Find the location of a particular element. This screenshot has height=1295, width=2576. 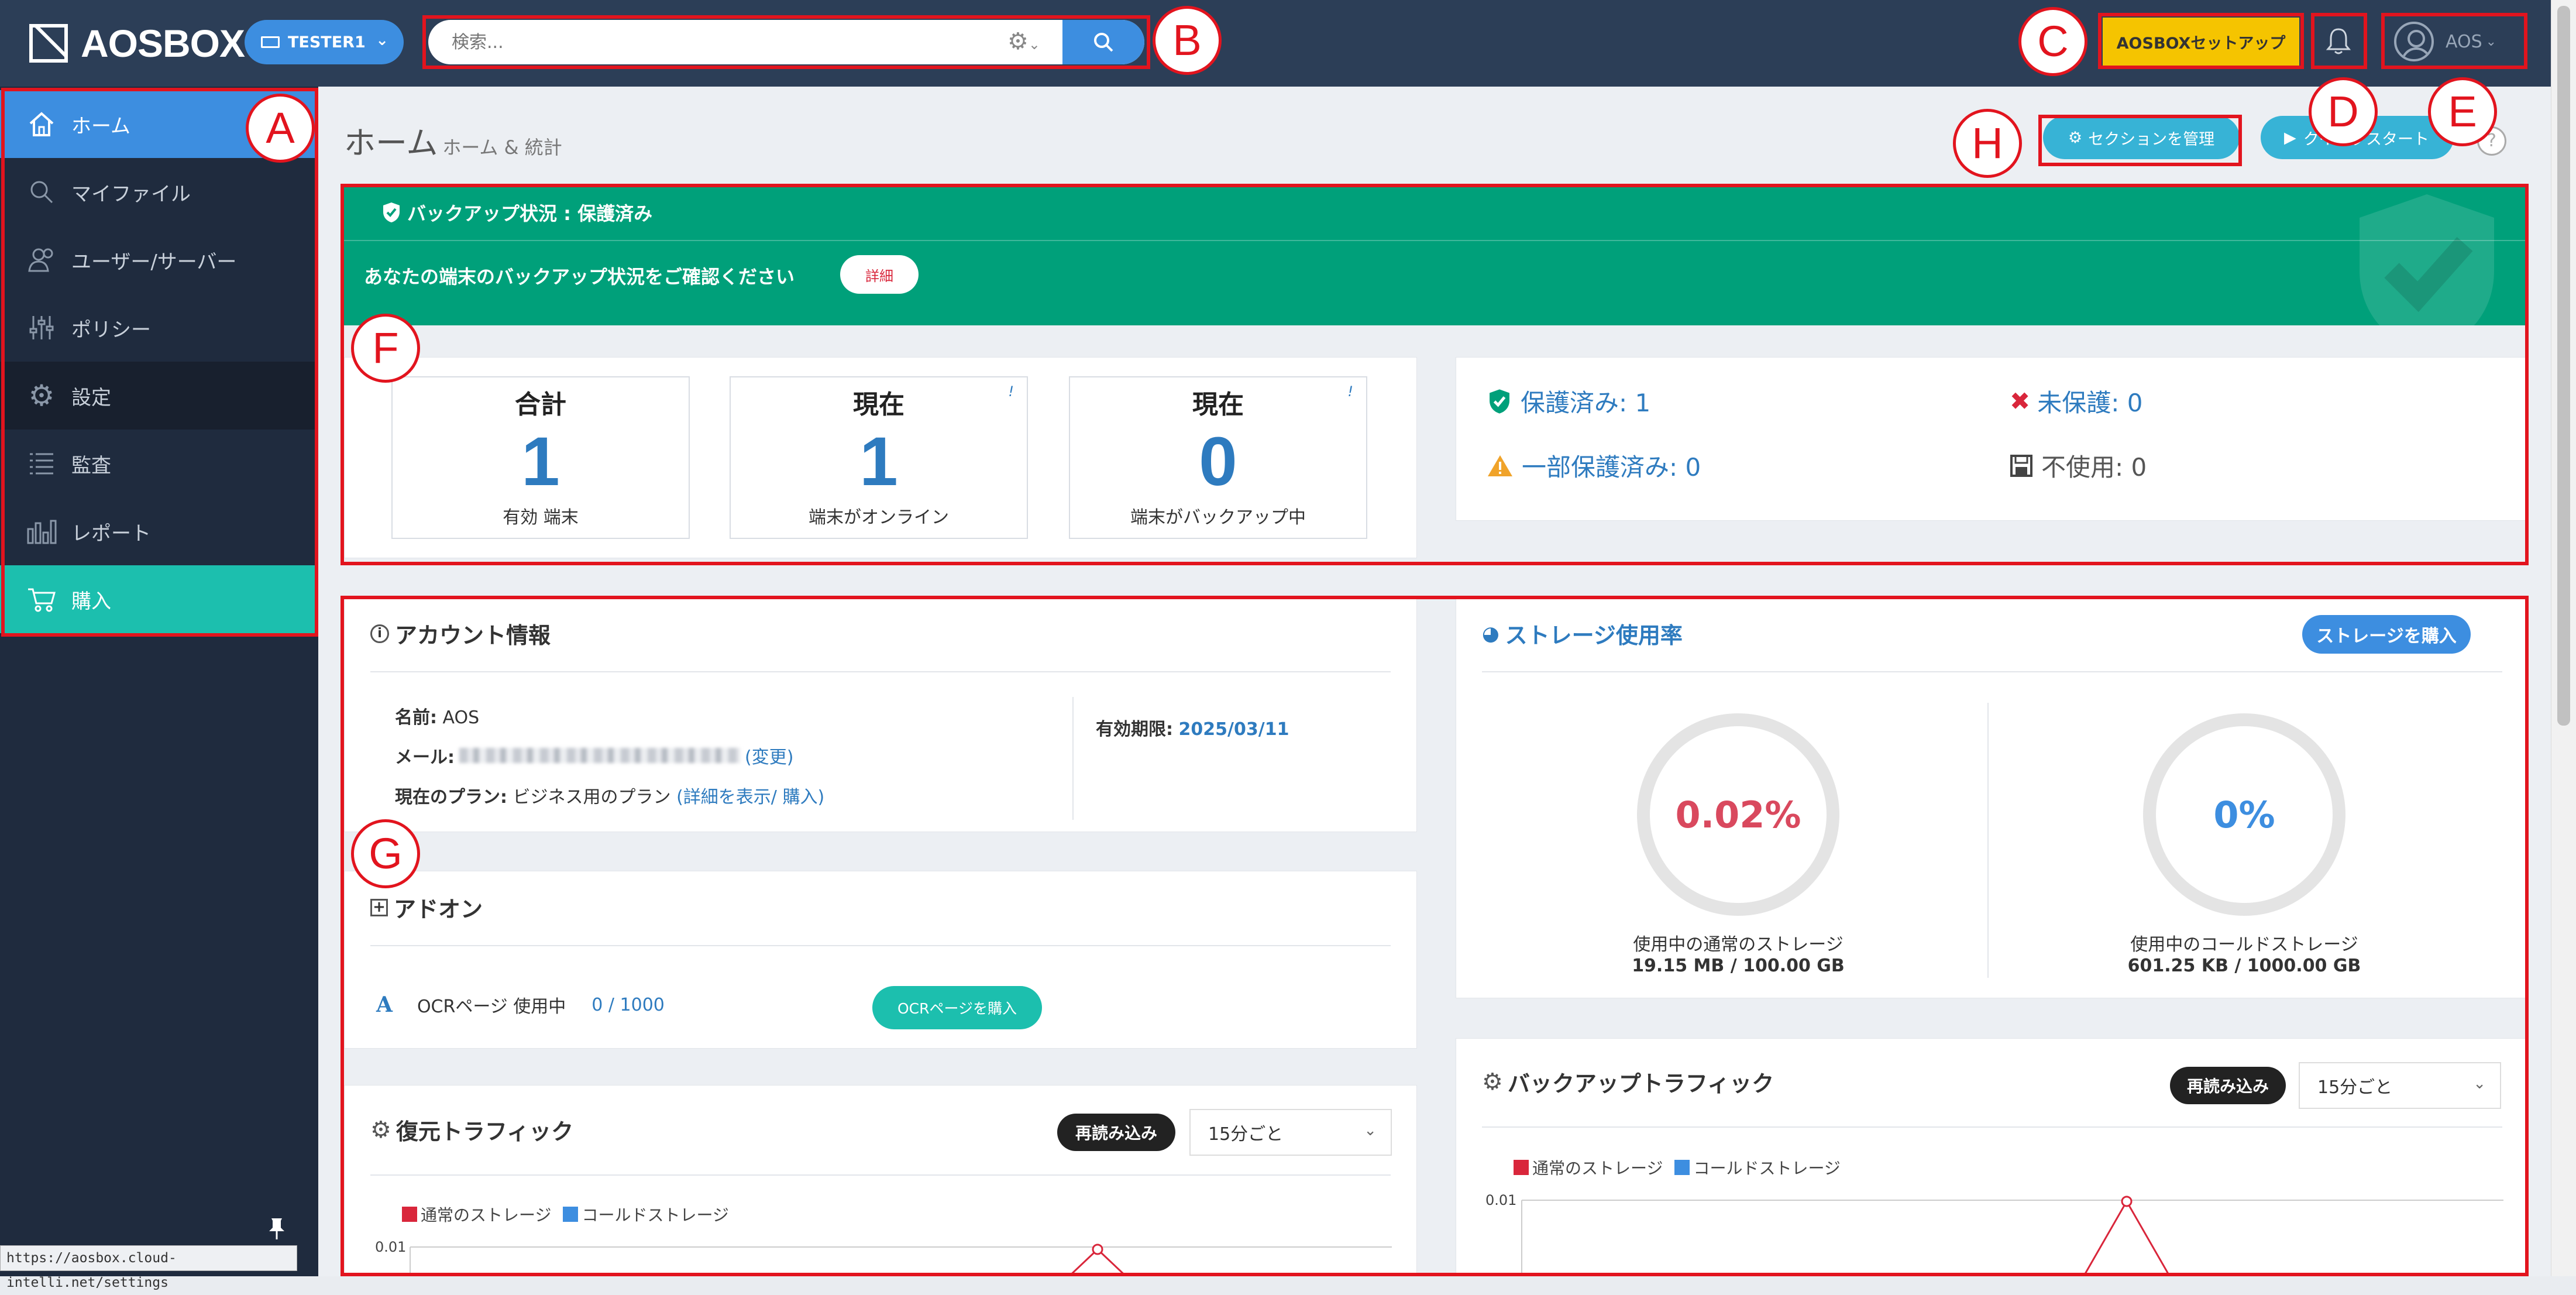

callout-g: G is located at coordinates (386, 853).